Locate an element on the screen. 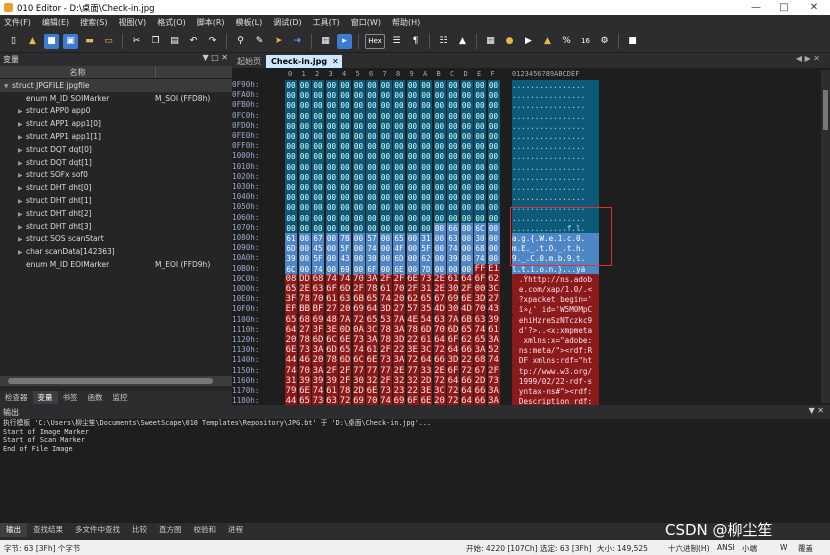 The height and width of the screenshot is (555, 830). close-window-button: ✕ is located at coordinates (814, 7).